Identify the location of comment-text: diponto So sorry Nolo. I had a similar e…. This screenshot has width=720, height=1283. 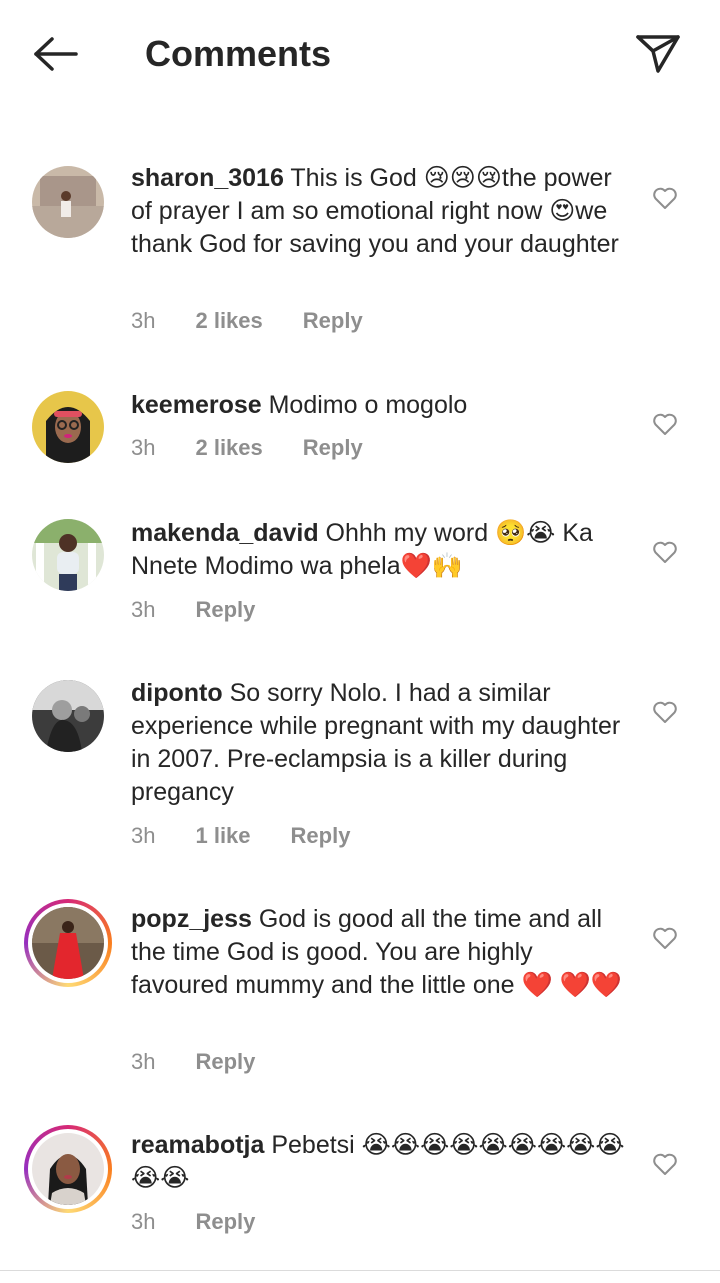
(381, 743).